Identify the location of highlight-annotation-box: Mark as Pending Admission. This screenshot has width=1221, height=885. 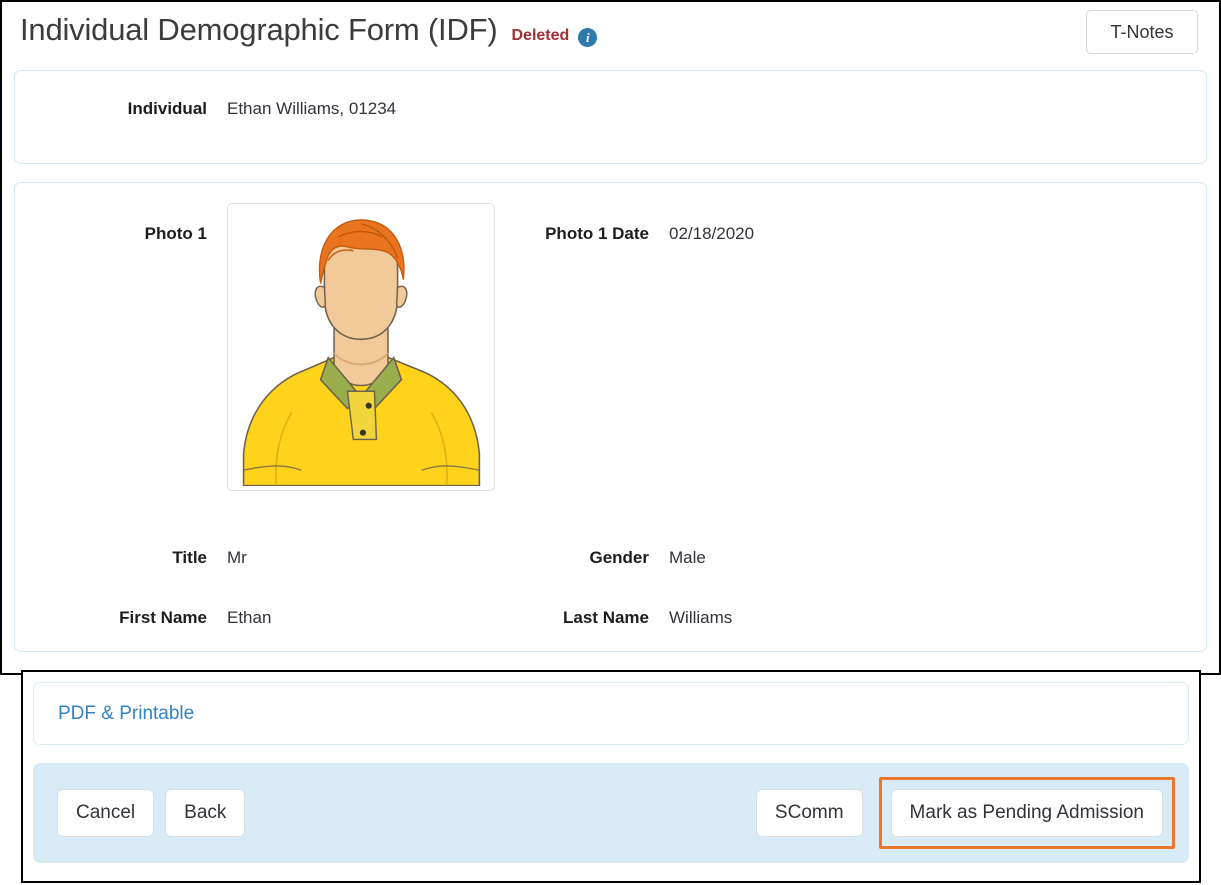
(1026, 813).